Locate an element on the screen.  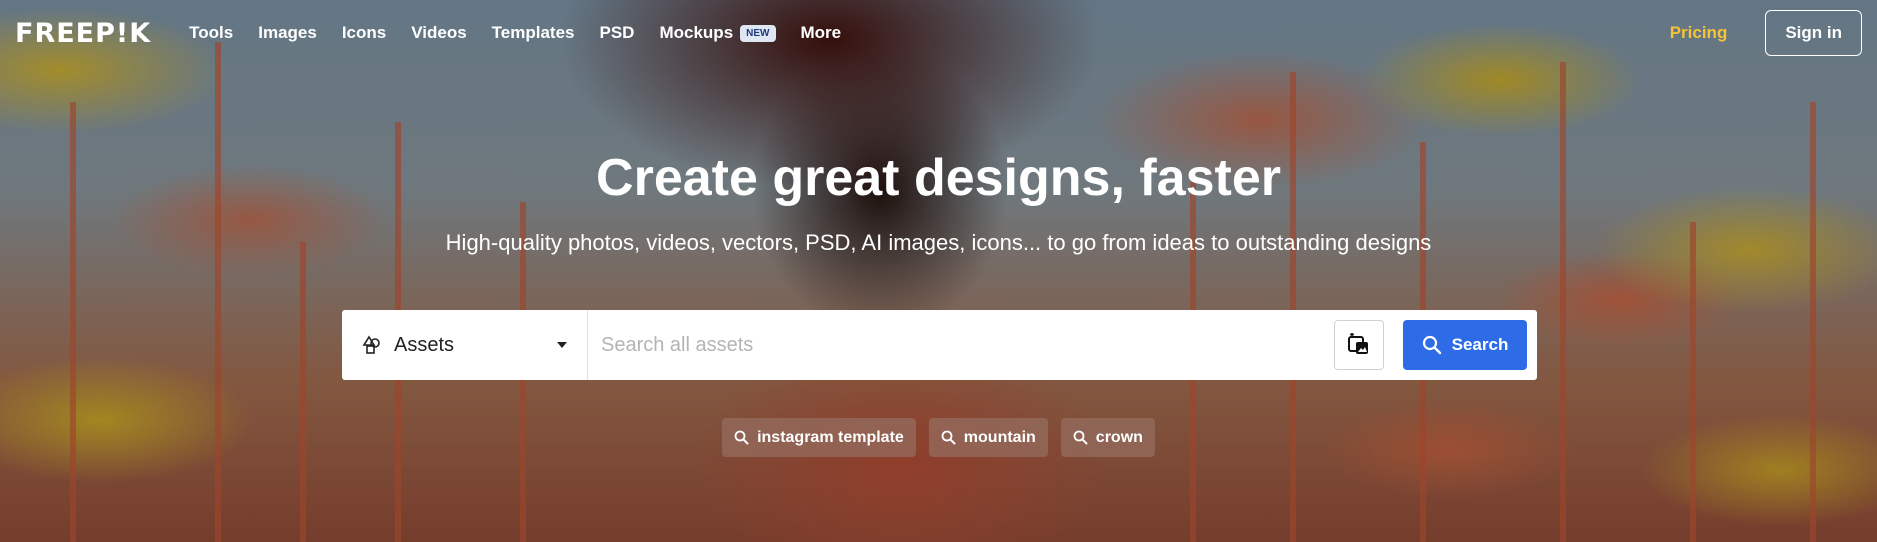
image-search-button is located at coordinates (1359, 345).